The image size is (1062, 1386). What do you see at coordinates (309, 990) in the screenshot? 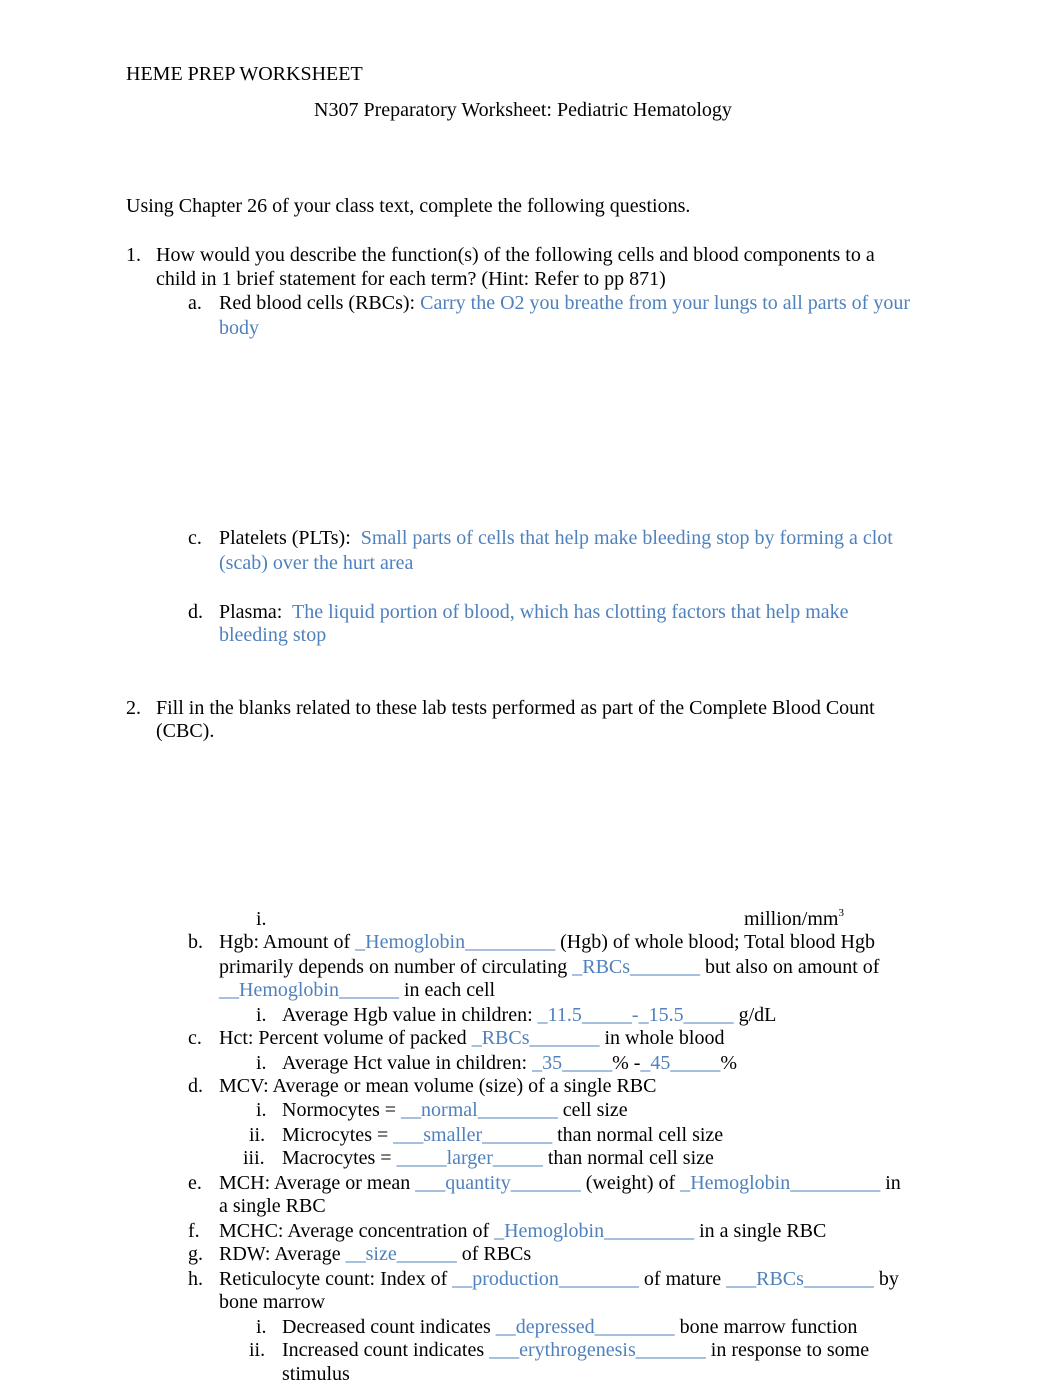
I see `answer-blank: __Hemoglobin______` at bounding box center [309, 990].